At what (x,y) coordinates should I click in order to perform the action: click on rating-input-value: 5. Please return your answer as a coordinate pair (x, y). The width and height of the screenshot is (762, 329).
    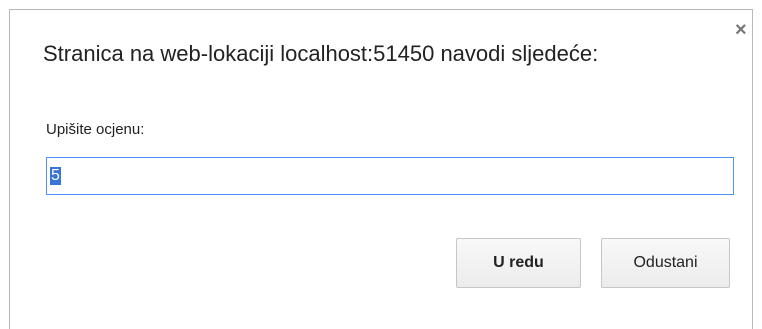
    Looking at the image, I should click on (55, 176).